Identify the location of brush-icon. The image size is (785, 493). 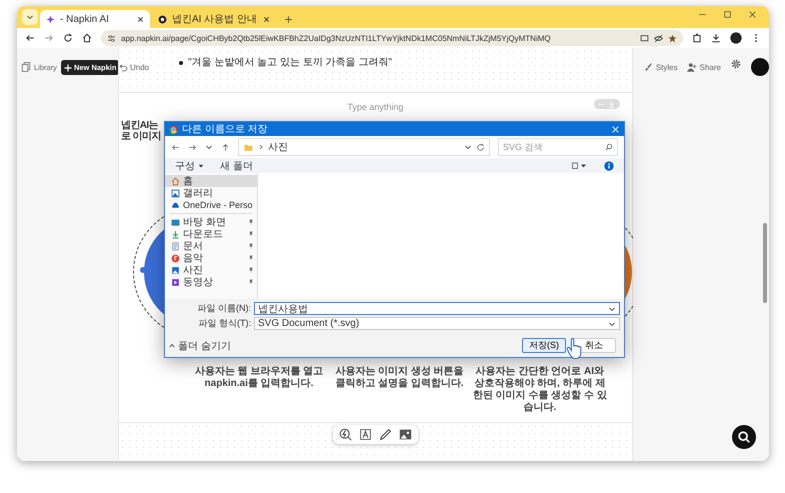
(647, 67).